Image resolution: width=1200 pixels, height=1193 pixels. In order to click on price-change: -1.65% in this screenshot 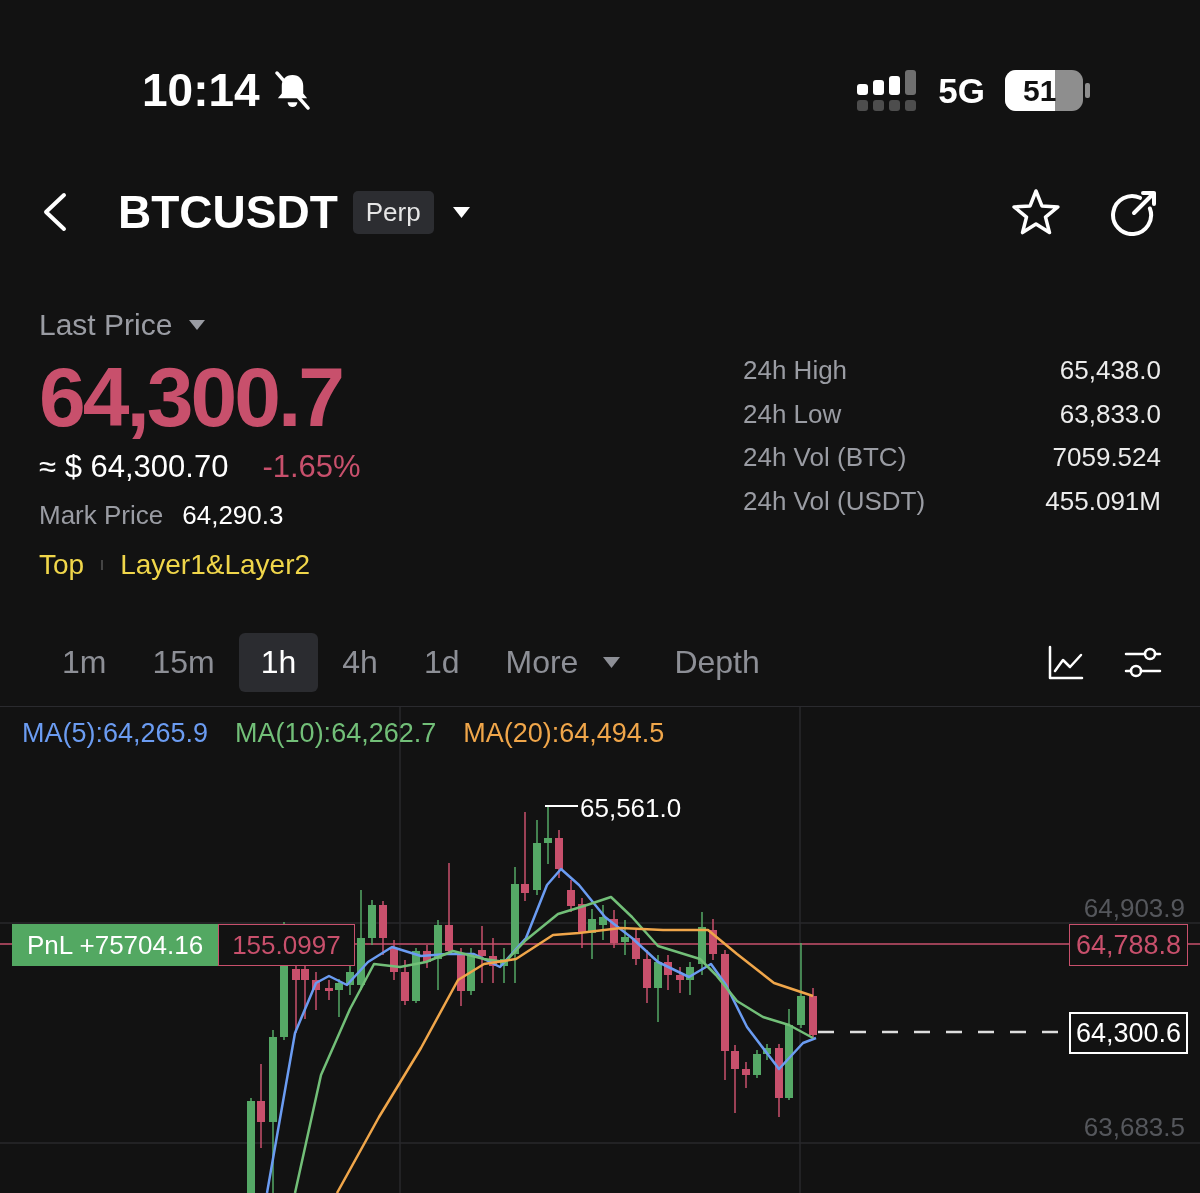, I will do `click(311, 467)`.